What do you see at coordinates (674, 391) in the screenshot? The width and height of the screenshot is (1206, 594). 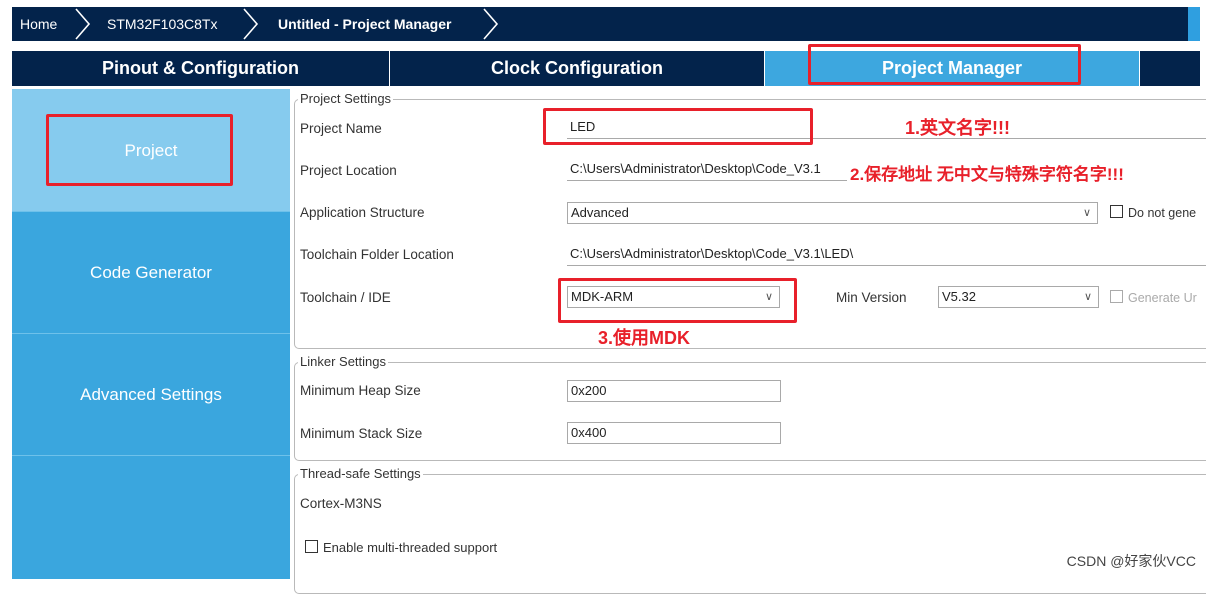 I see `heap-size-input: 0x200` at bounding box center [674, 391].